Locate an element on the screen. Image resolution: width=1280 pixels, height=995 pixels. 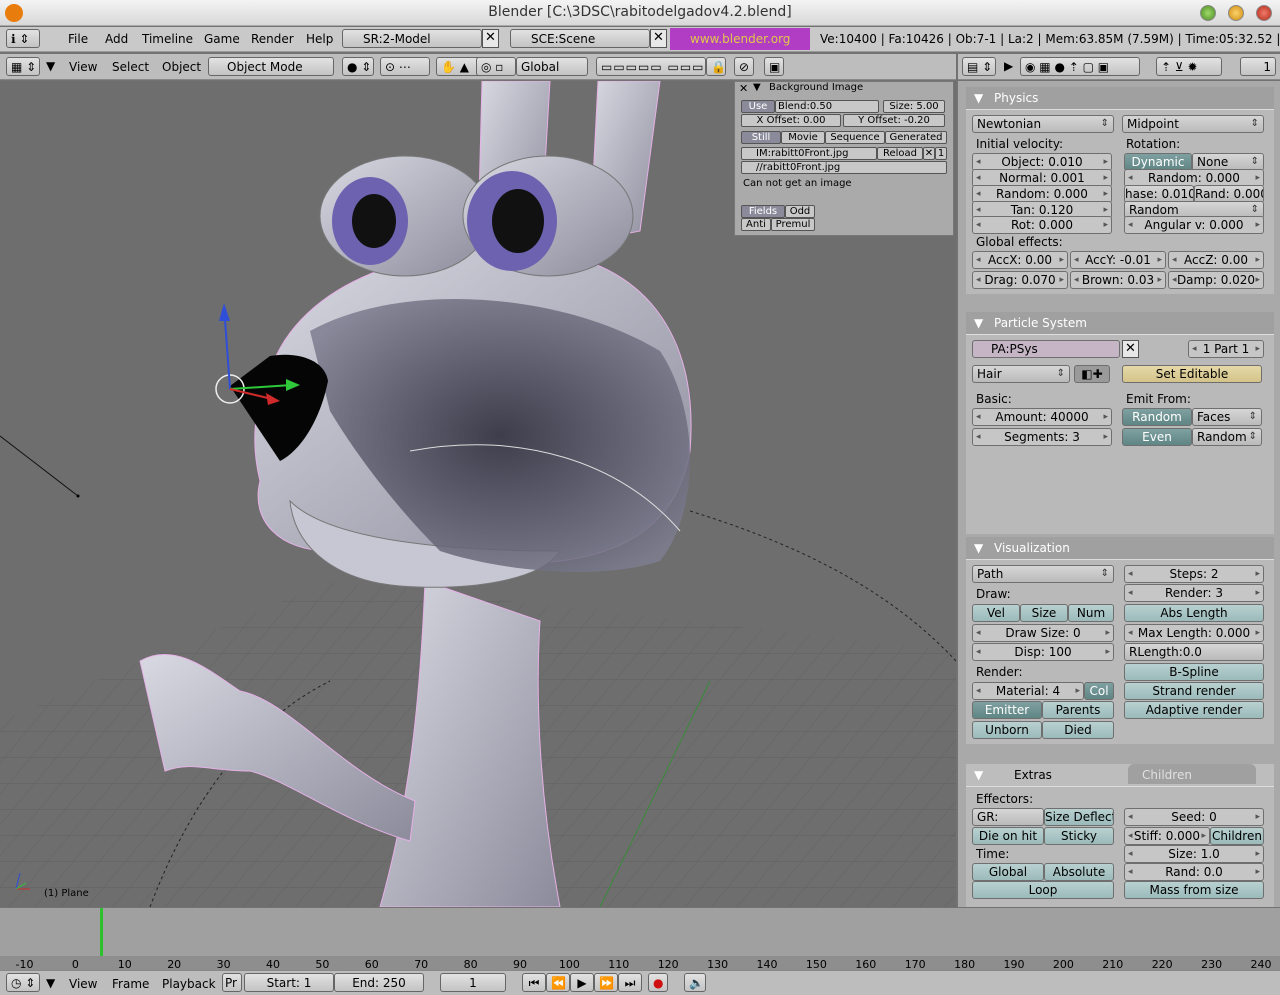
extras-panel-header: ▼ Extras Children is located at coordinates (1120, 775).